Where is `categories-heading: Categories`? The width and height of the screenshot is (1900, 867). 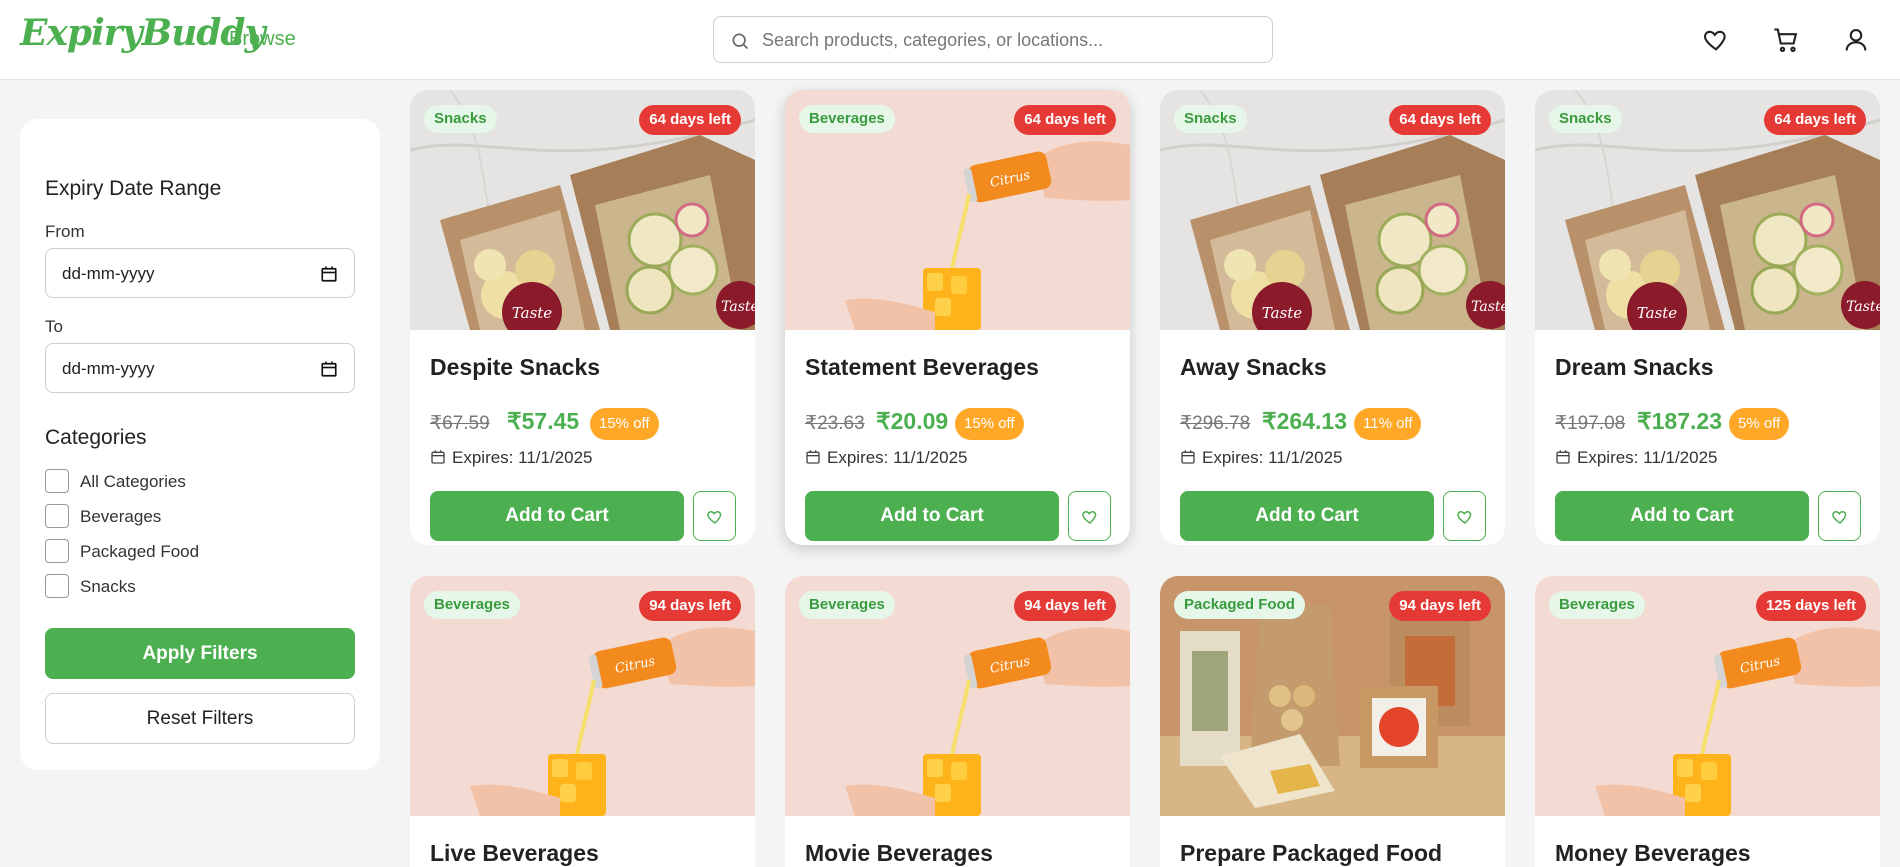 categories-heading: Categories is located at coordinates (96, 437).